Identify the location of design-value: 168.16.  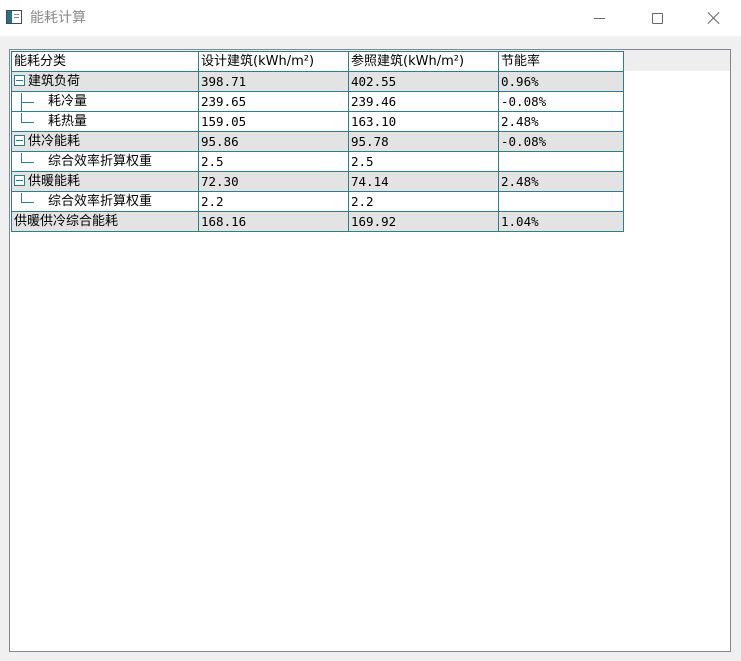
(273, 221).